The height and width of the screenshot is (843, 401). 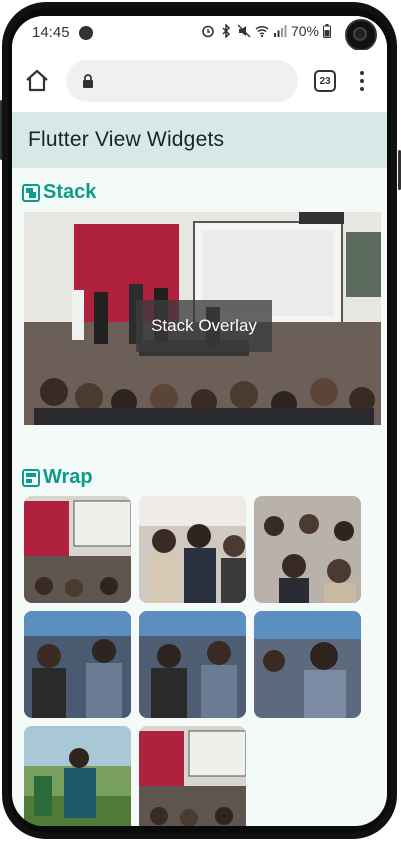 What do you see at coordinates (204, 326) in the screenshot?
I see `stack-overlay: Stack Overlay` at bounding box center [204, 326].